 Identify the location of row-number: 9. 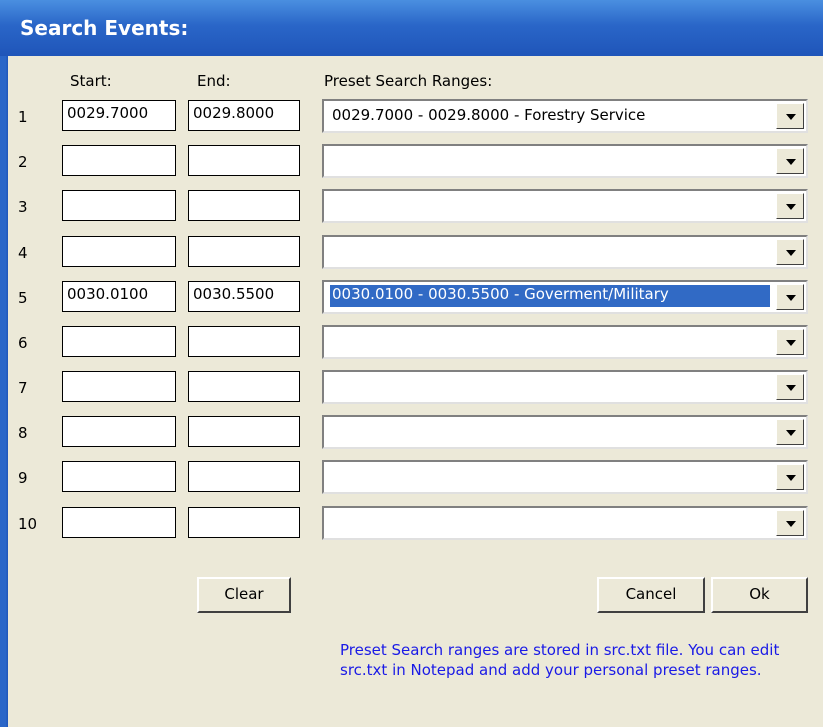
(23, 478).